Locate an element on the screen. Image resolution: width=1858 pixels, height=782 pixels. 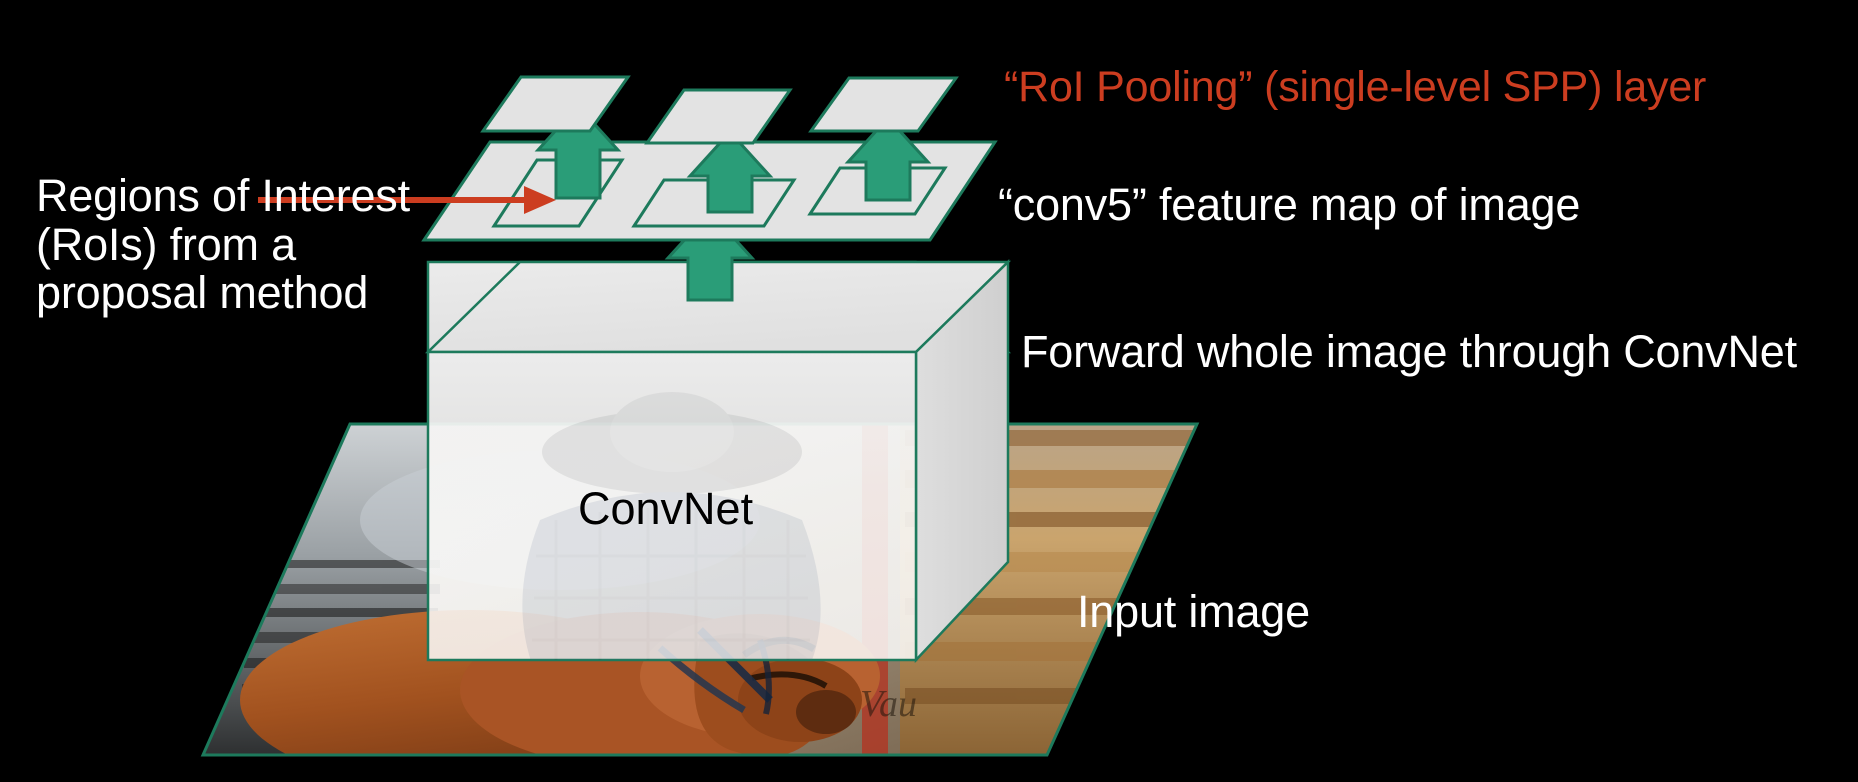
forward-whole-image-label: Forward whole image through ConvNet is located at coordinates (1409, 351).